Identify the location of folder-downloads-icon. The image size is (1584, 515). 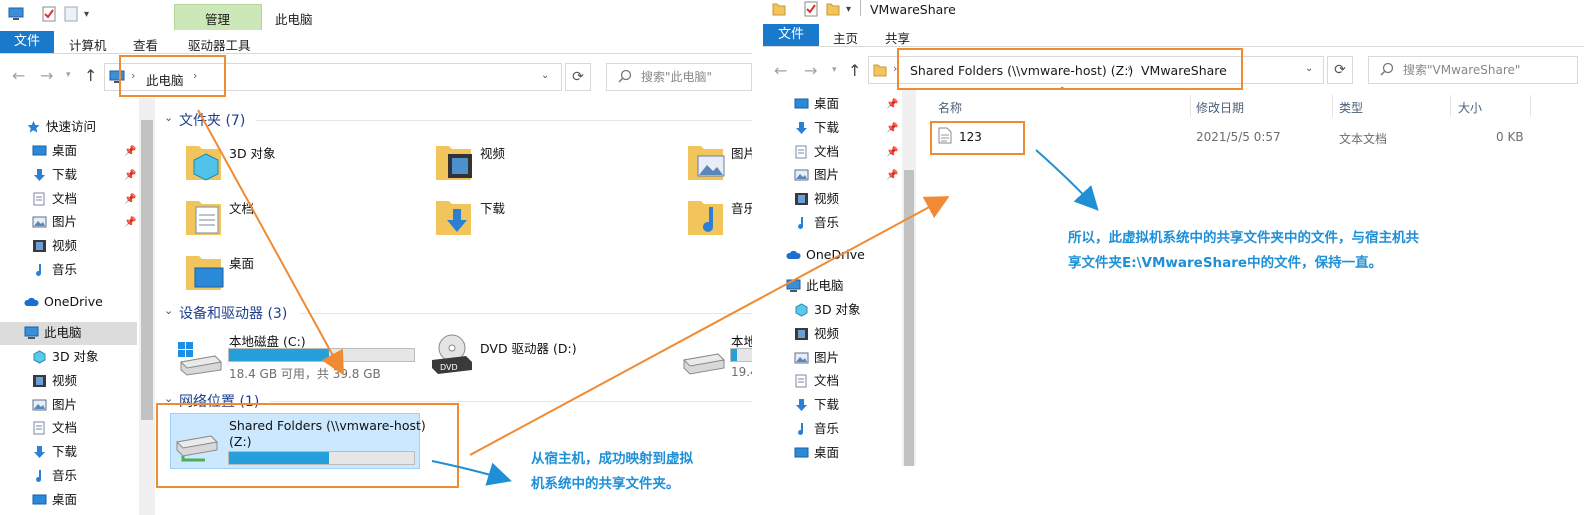
(455, 217).